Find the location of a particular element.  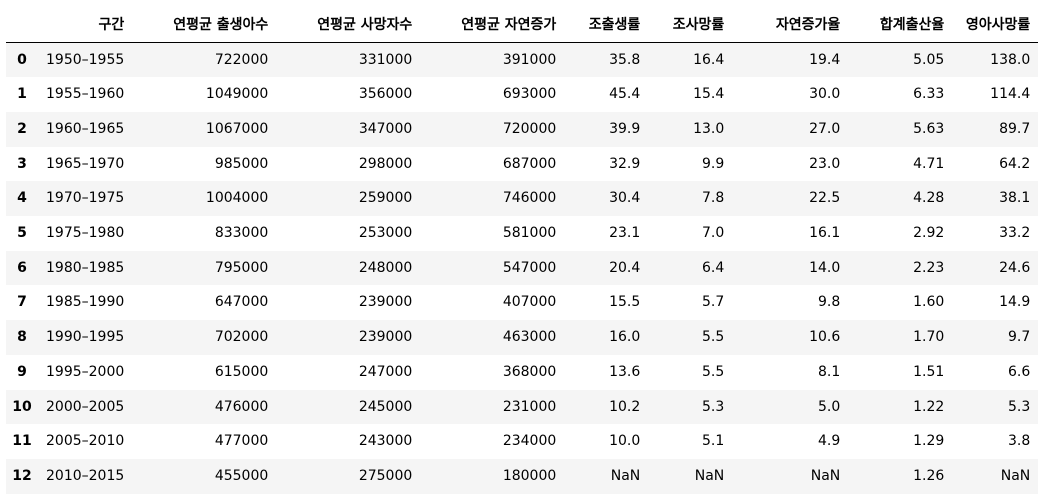

cell-natural-increase-rate: 30.0 is located at coordinates (825, 94).